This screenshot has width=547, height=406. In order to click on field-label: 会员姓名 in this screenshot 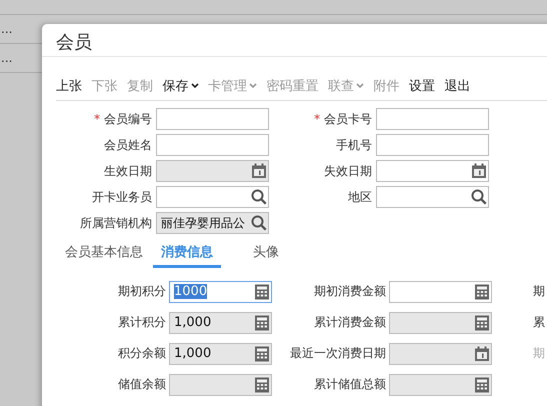, I will do `click(127, 145)`.